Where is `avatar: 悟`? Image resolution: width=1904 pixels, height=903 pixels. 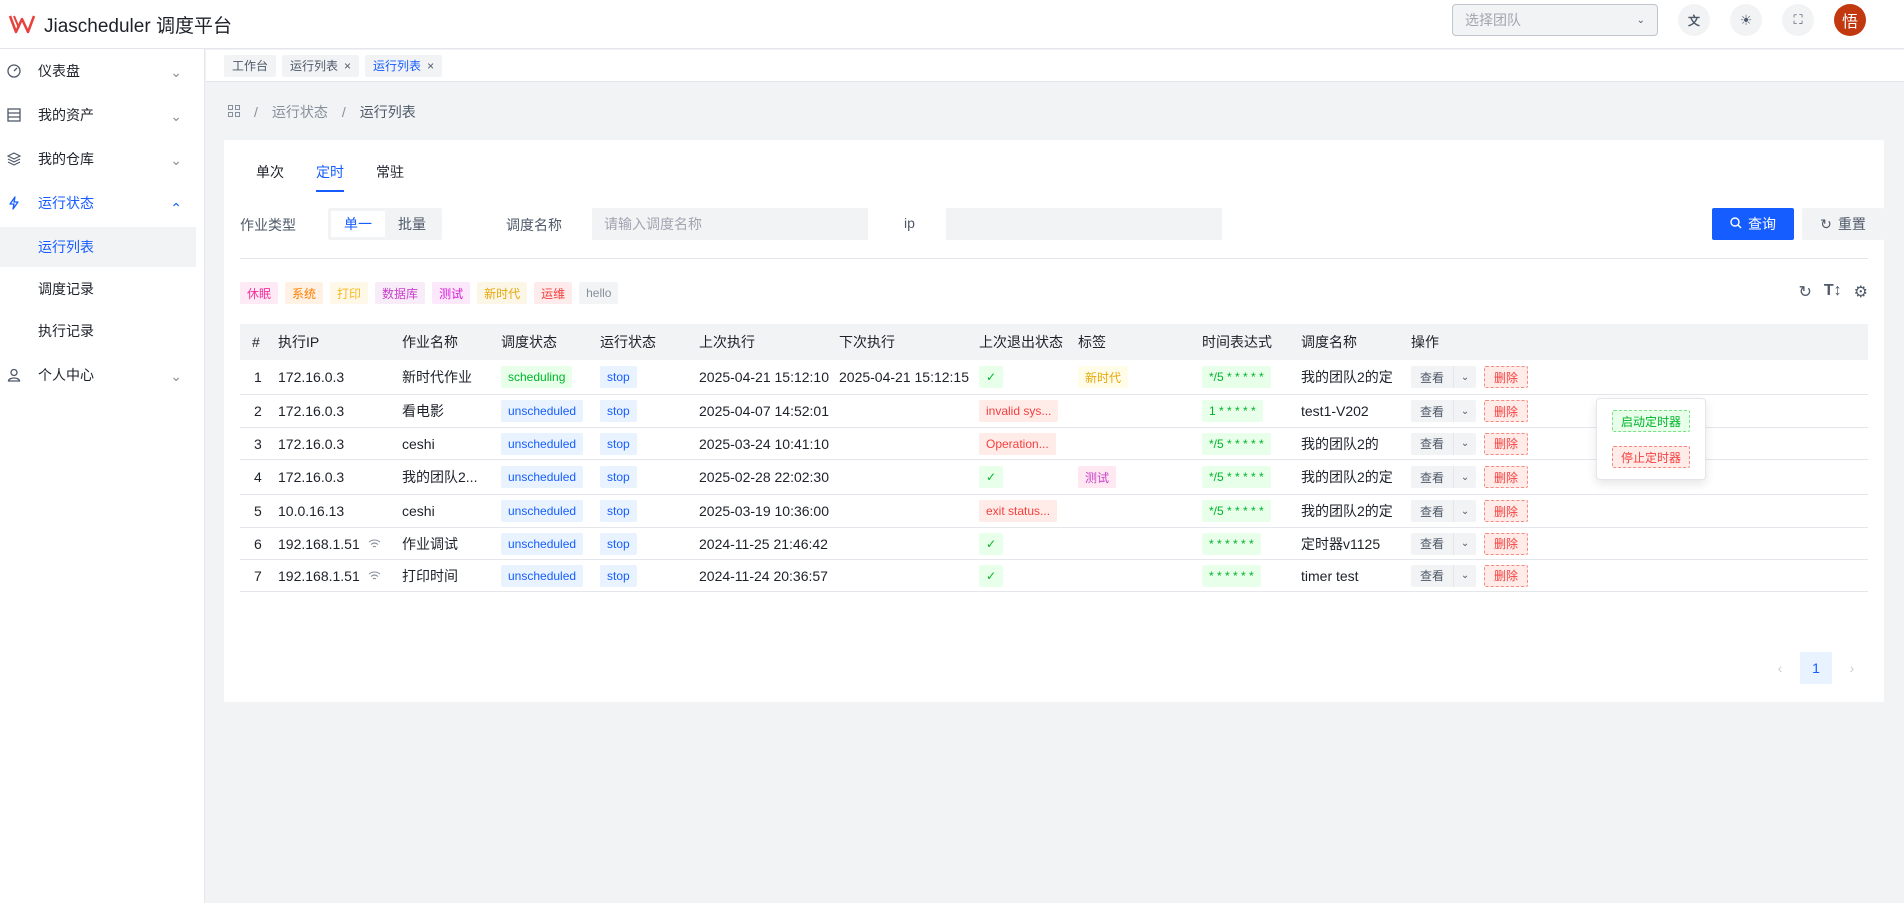
avatar: 悟 is located at coordinates (1850, 20).